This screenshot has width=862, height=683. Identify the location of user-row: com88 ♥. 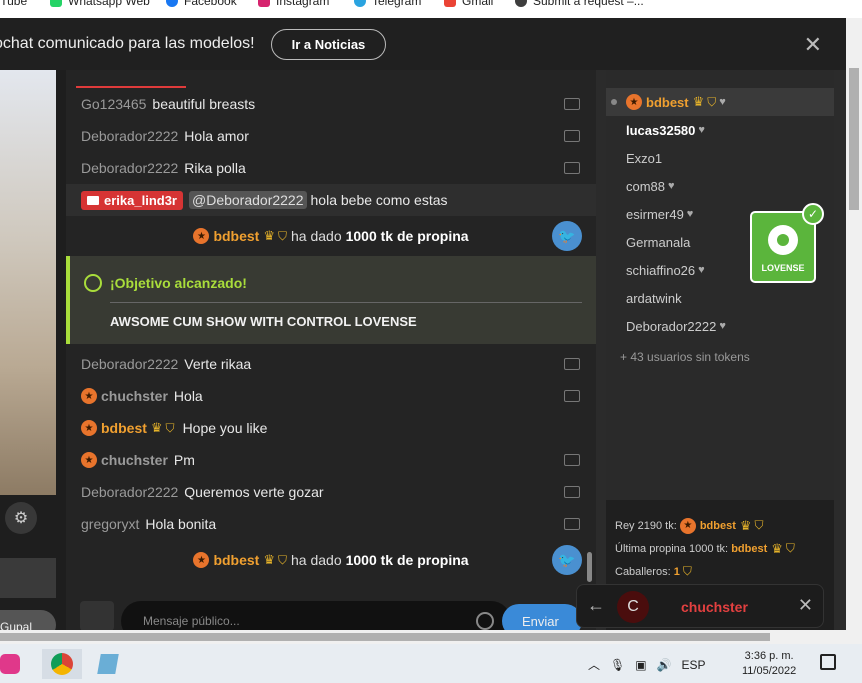
(720, 186).